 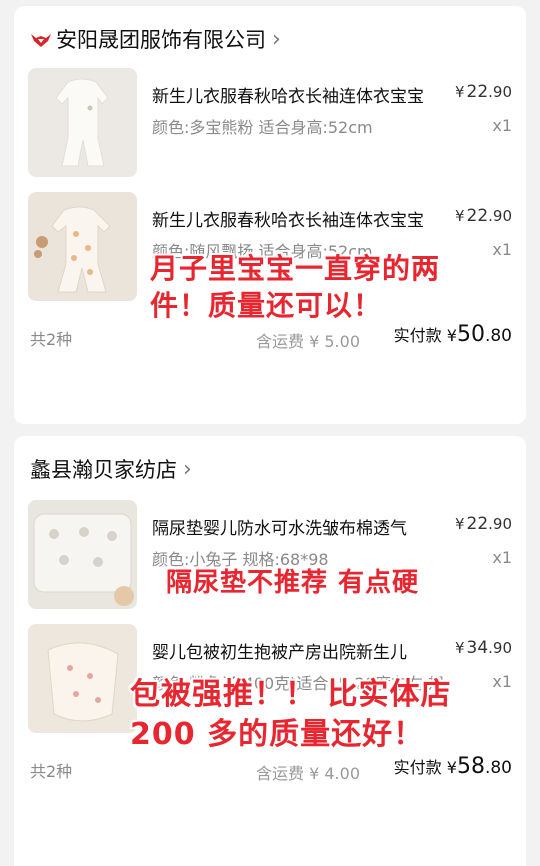 What do you see at coordinates (483, 648) in the screenshot?
I see `product-price: ¥34.90` at bounding box center [483, 648].